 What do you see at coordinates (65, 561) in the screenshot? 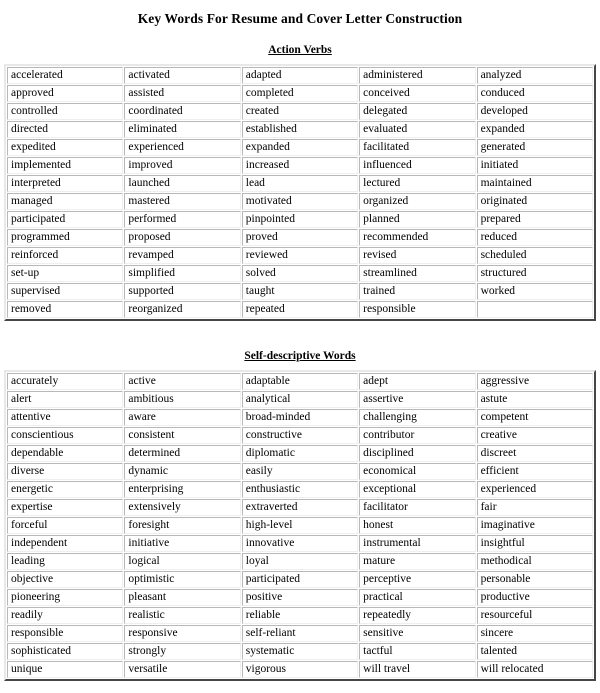
I see `word-cell: leading` at bounding box center [65, 561].